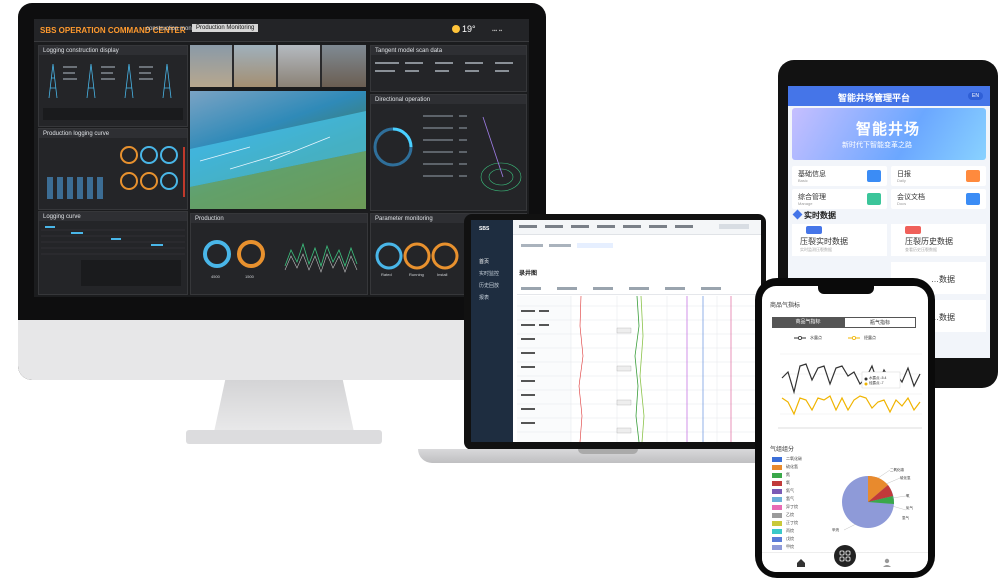  Describe the element at coordinates (839, 199) in the screenshot. I see `card-management: 综合管理 Manage` at that location.